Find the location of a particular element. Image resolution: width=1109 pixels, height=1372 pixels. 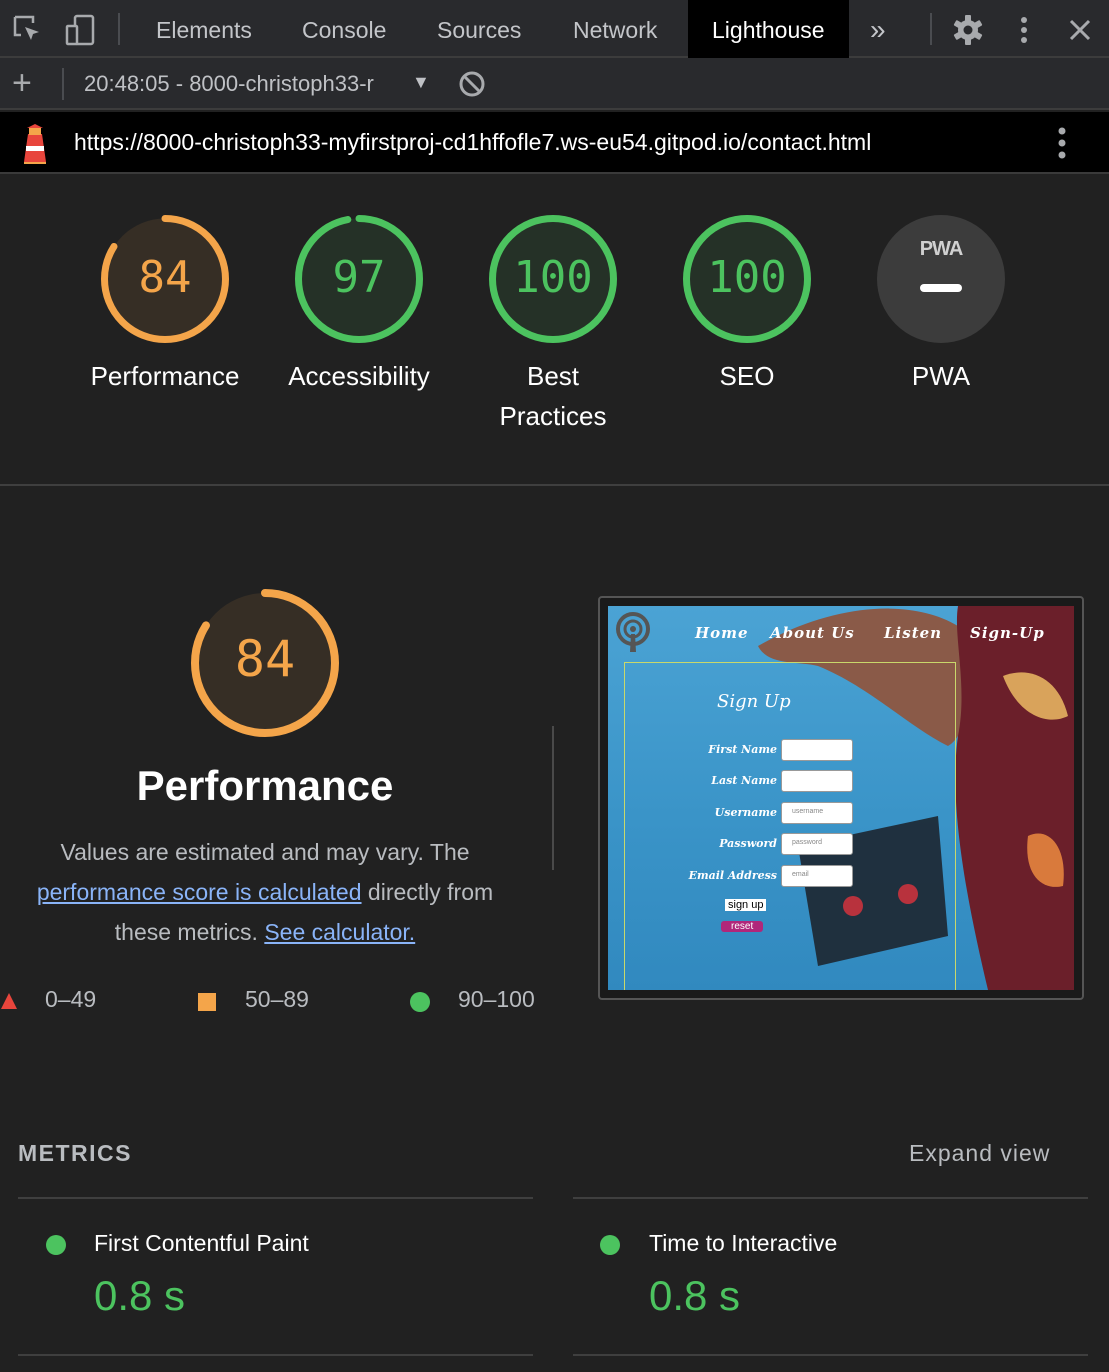

gauge-seo: 100 SEO is located at coordinates (747, 305).